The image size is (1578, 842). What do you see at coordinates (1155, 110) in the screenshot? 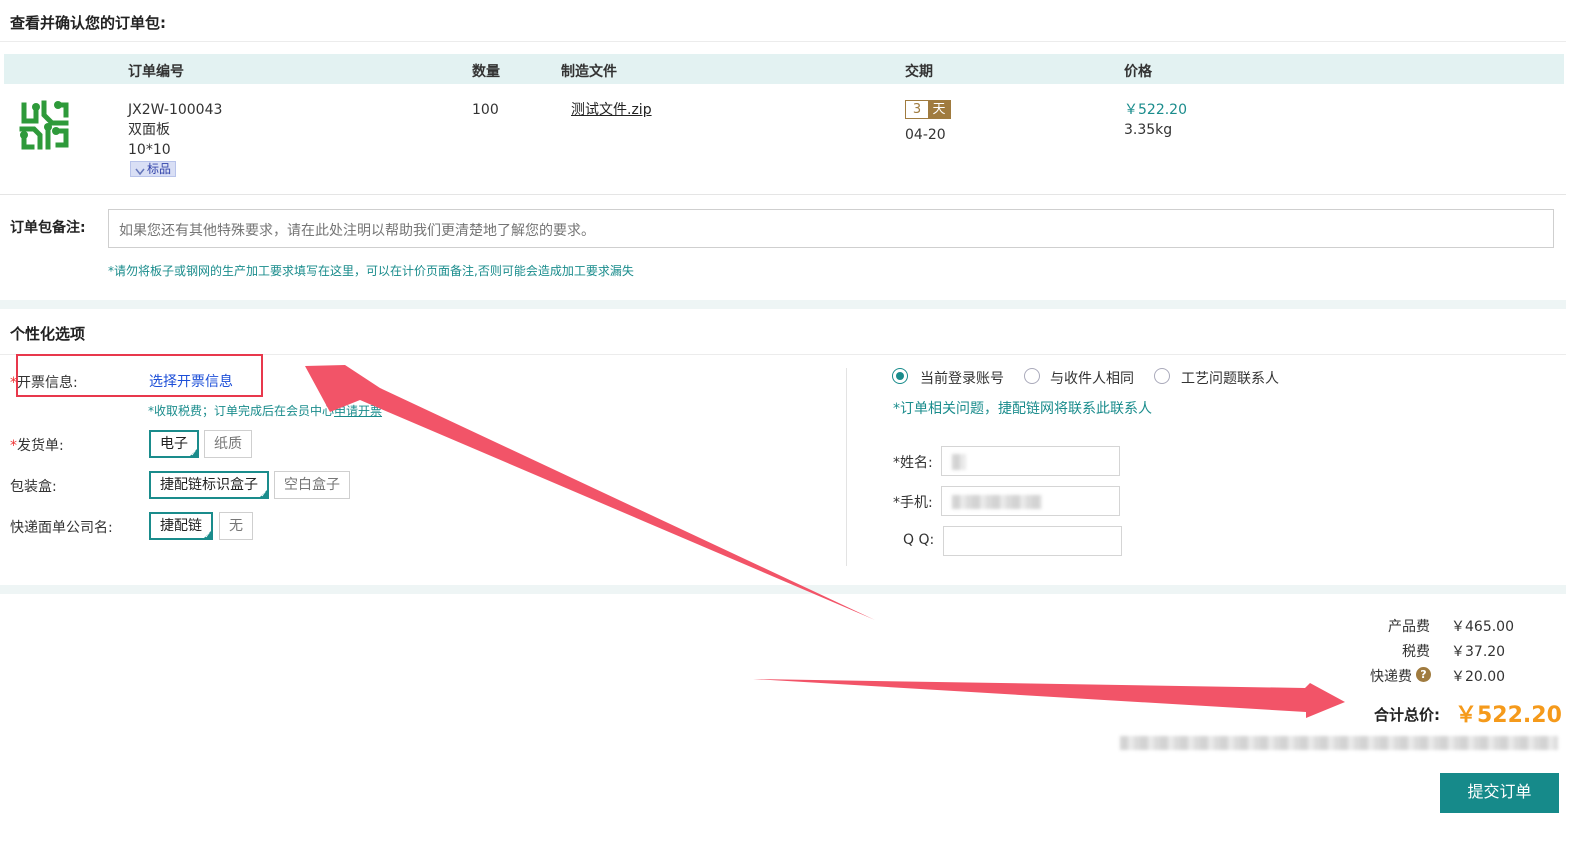
I see `item-price: ￥522.20` at bounding box center [1155, 110].